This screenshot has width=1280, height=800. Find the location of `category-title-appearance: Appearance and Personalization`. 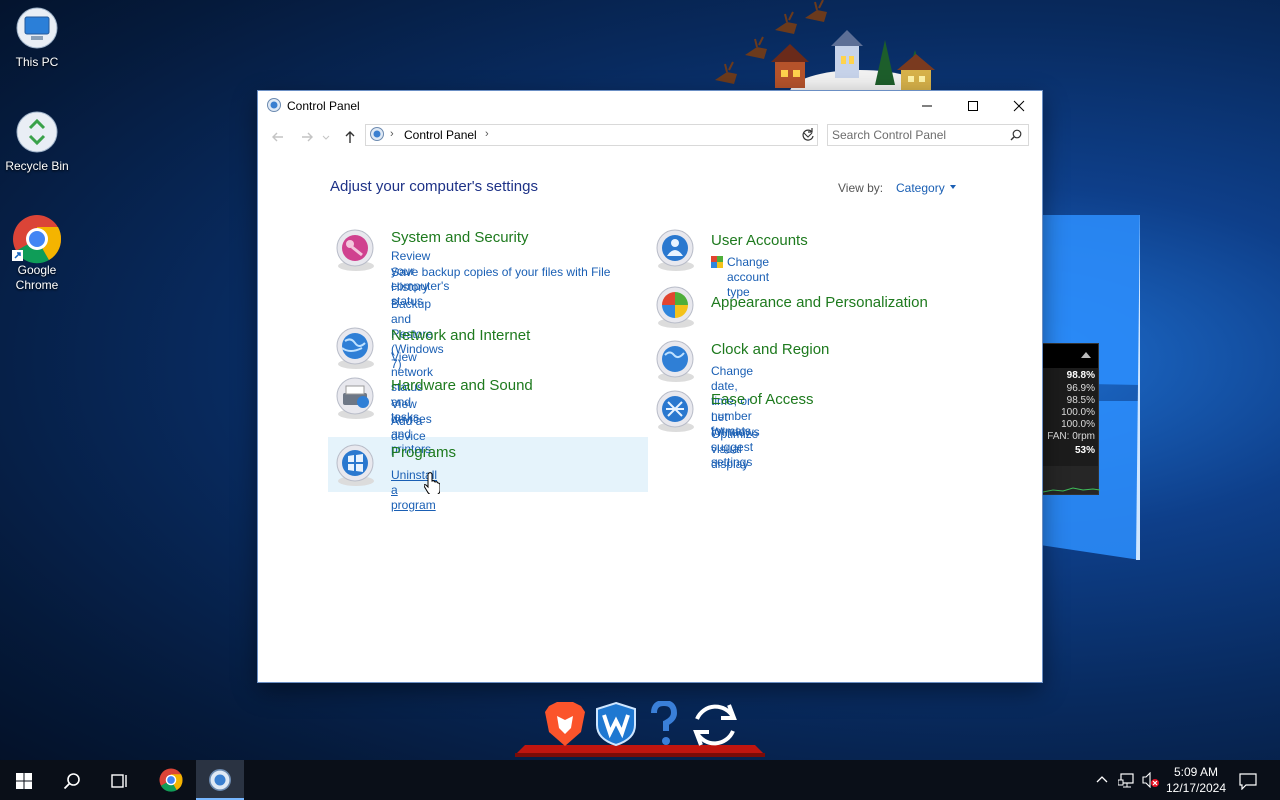

category-title-appearance: Appearance and Personalization is located at coordinates (819, 302).